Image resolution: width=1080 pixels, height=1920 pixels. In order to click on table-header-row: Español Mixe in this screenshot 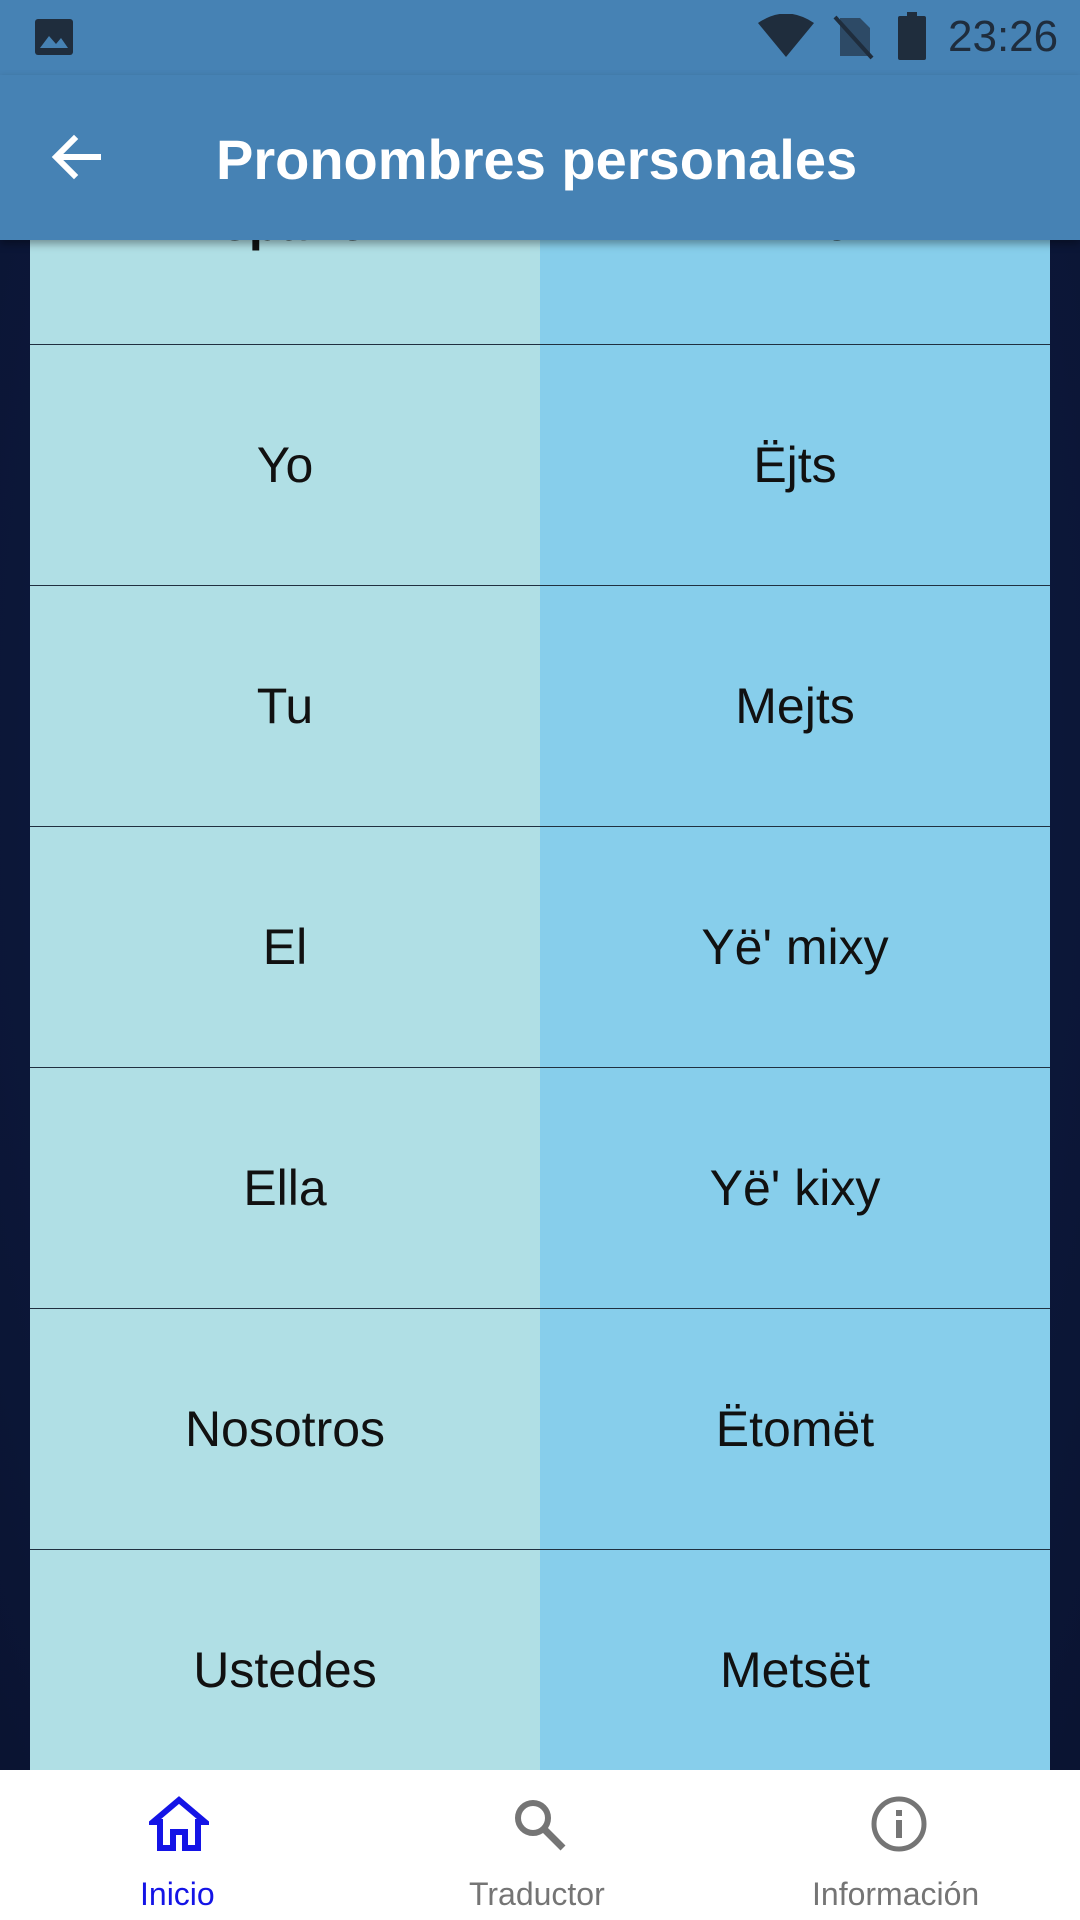, I will do `click(540, 292)`.